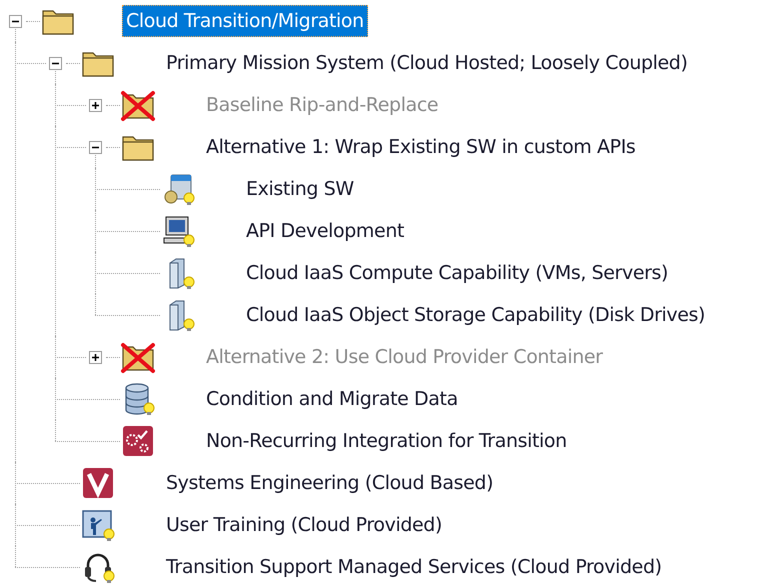 Image resolution: width=769 pixels, height=585 pixels. I want to click on chevron-icon, so click(98, 483).